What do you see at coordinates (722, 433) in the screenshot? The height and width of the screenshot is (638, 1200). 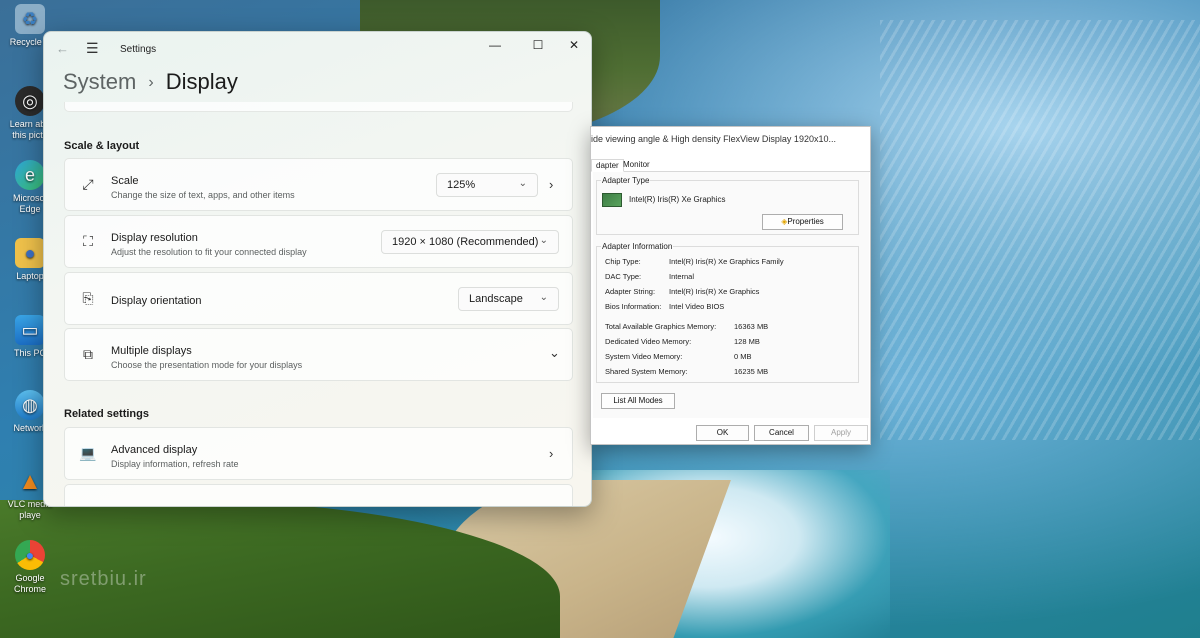 I see `ok-button: OK` at bounding box center [722, 433].